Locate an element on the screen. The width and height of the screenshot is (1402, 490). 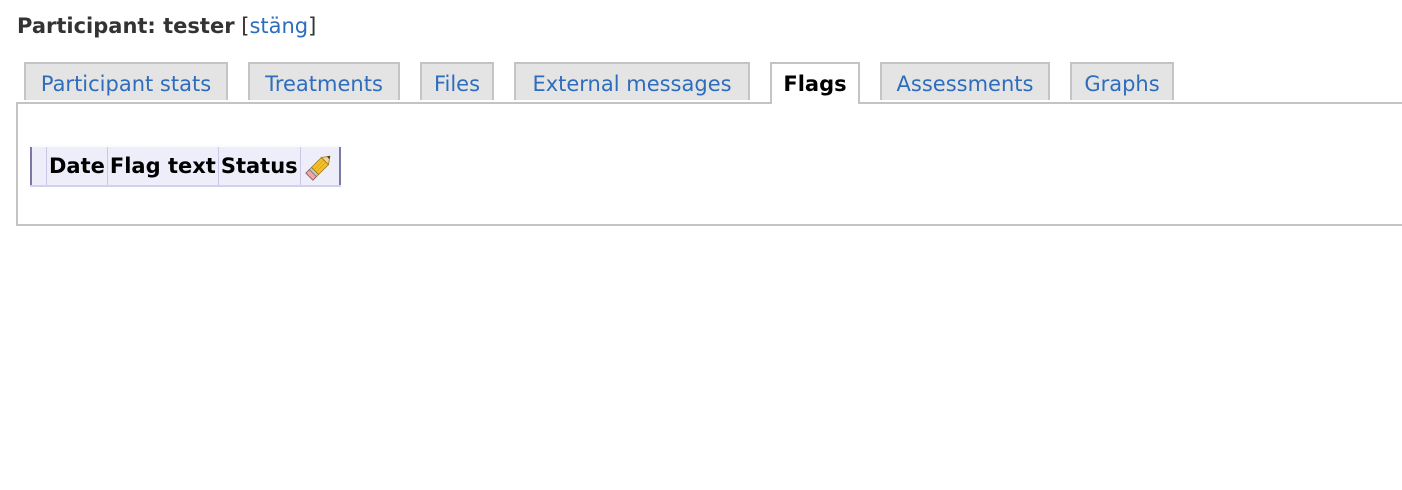
edit-column-header is located at coordinates (320, 166).